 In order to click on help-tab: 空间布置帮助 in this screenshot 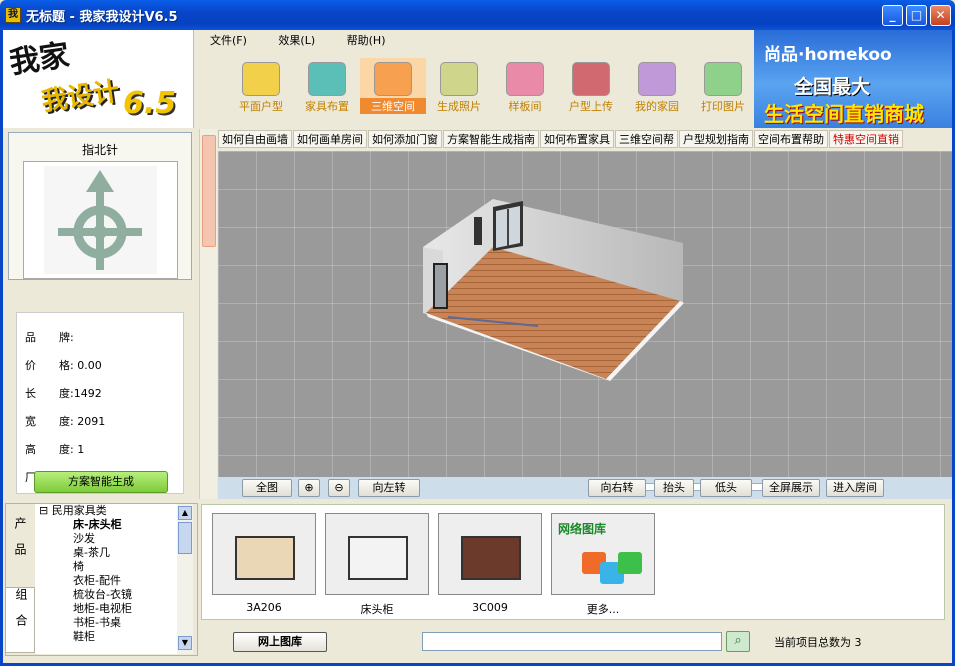, I will do `click(791, 139)`.